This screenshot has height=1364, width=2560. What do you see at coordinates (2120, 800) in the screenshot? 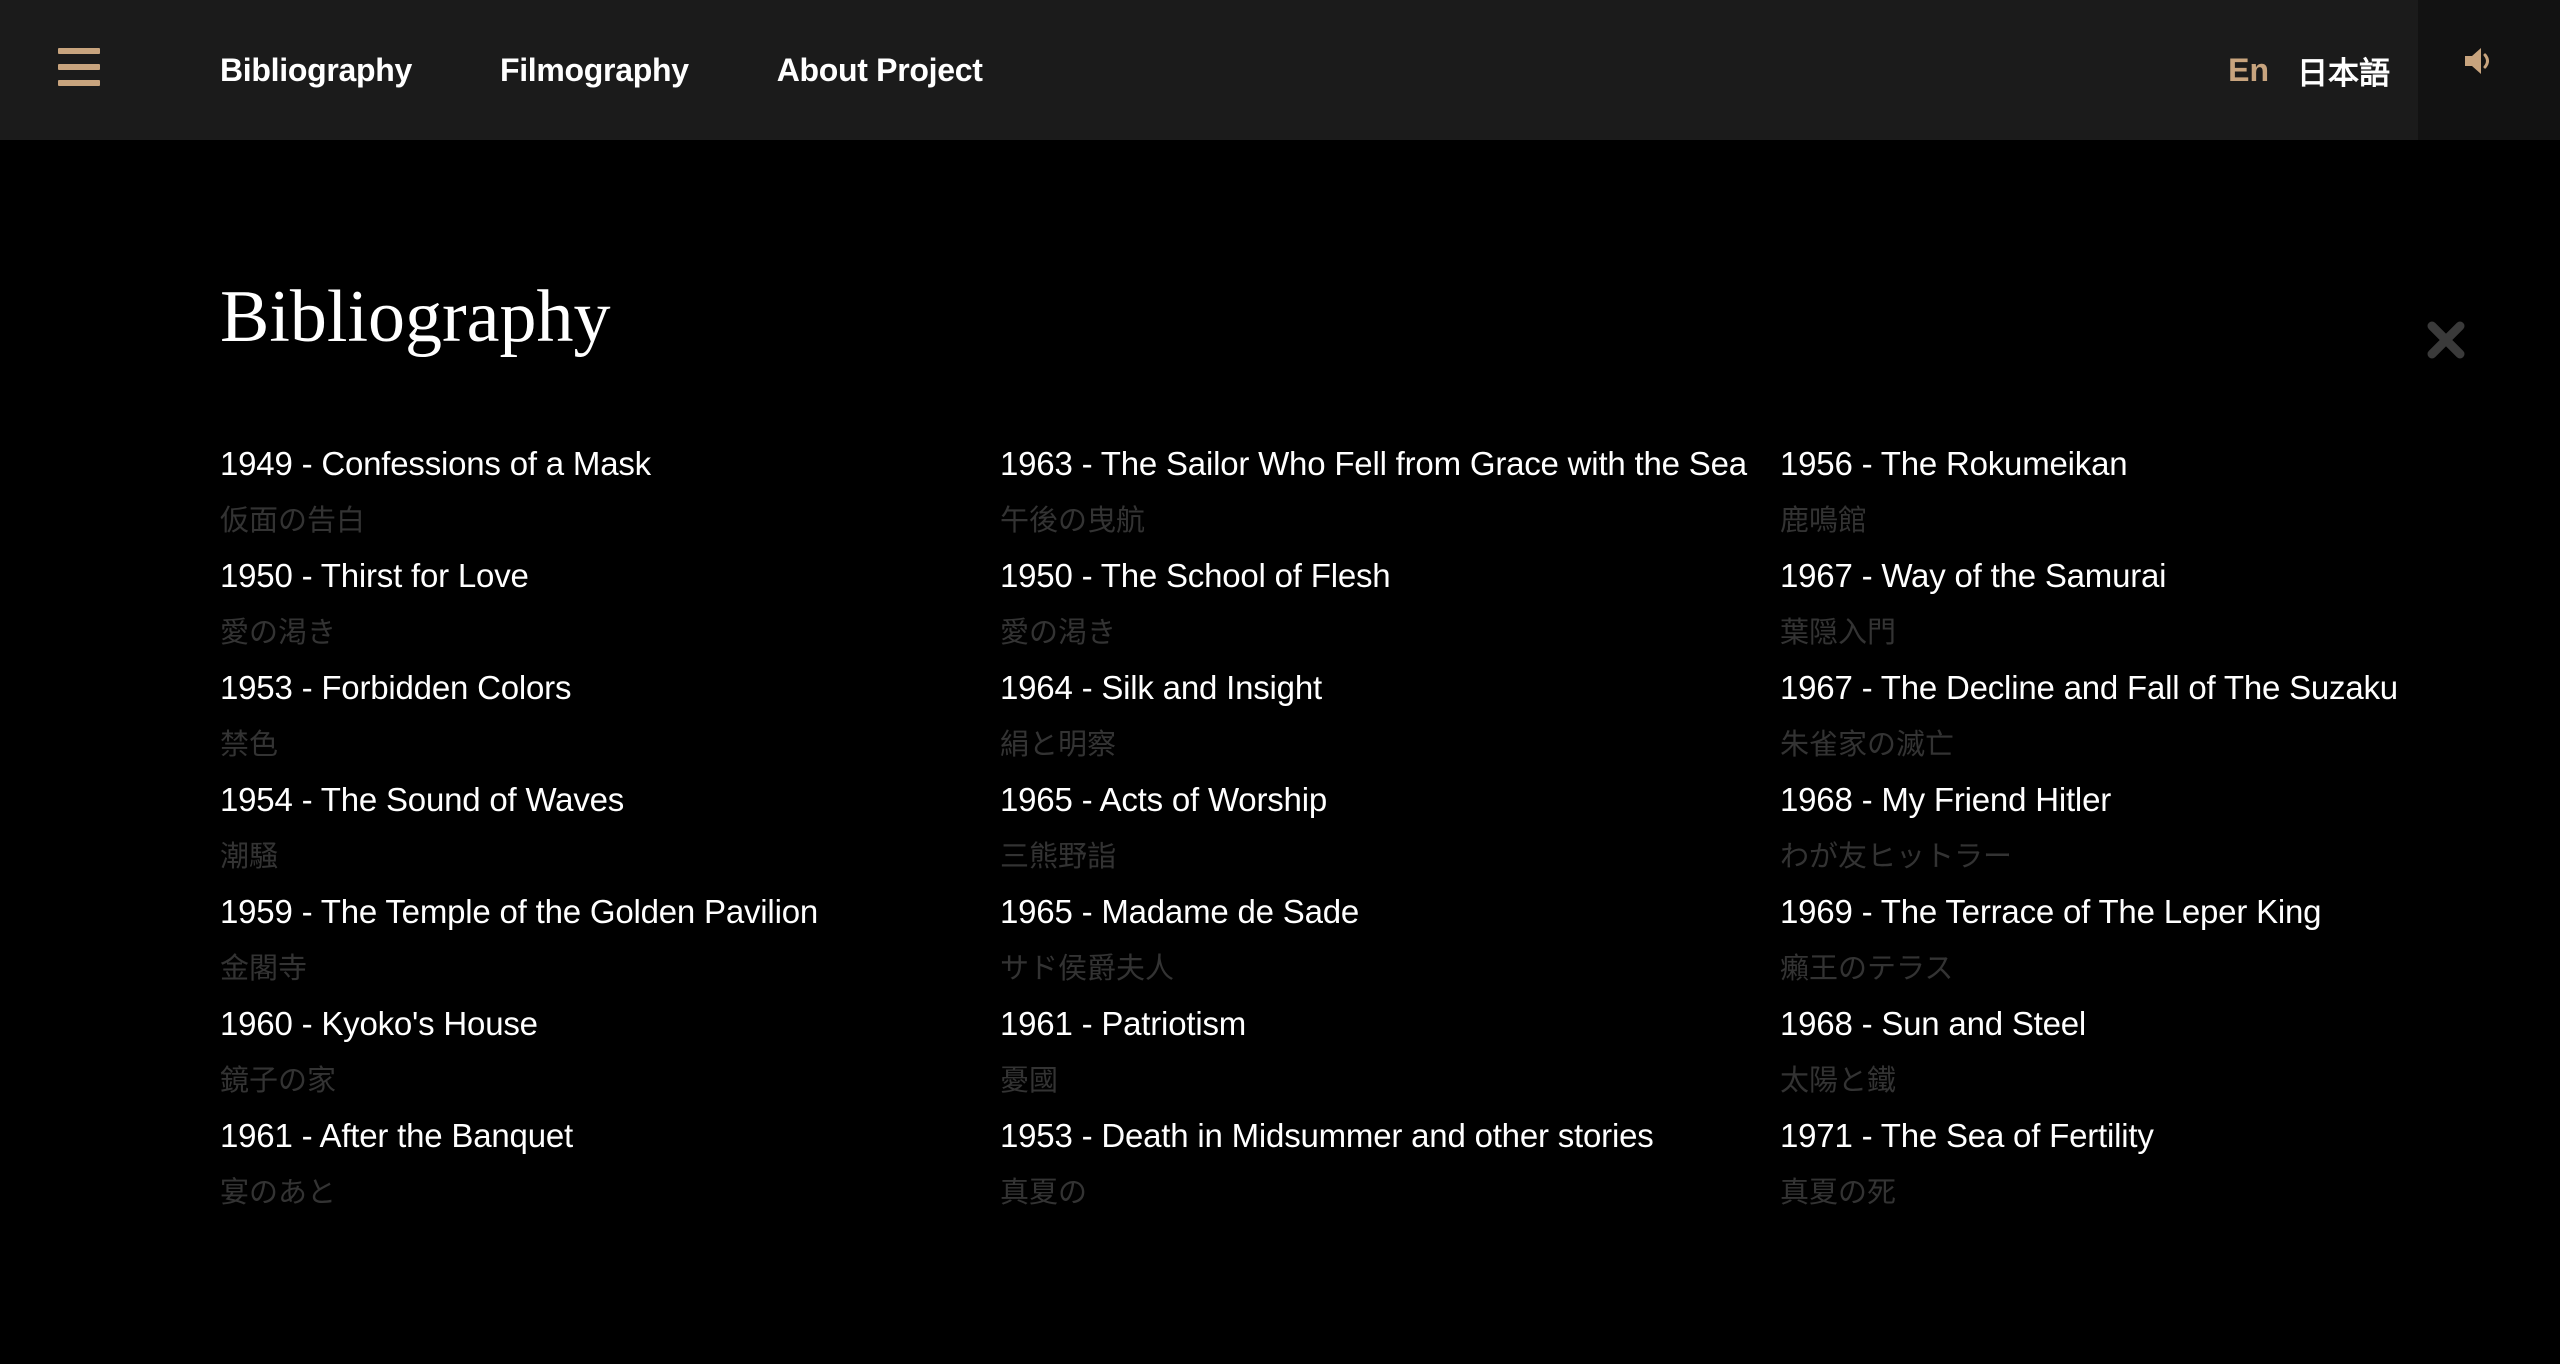
I see `book-title-english: 1968 - My Friend Hitler` at bounding box center [2120, 800].